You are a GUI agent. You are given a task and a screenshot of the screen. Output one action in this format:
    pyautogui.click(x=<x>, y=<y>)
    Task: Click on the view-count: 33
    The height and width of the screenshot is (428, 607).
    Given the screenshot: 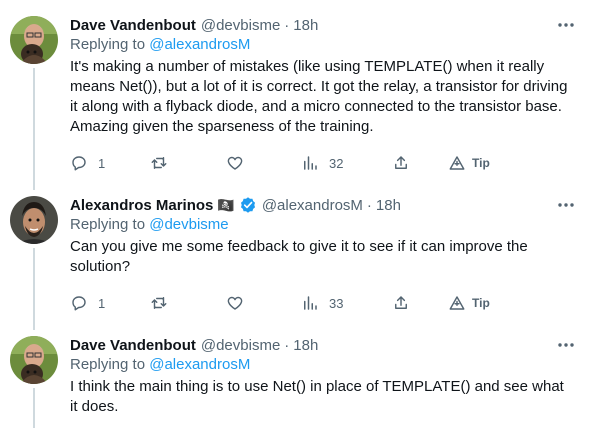 What is the action you would take?
    pyautogui.click(x=336, y=303)
    